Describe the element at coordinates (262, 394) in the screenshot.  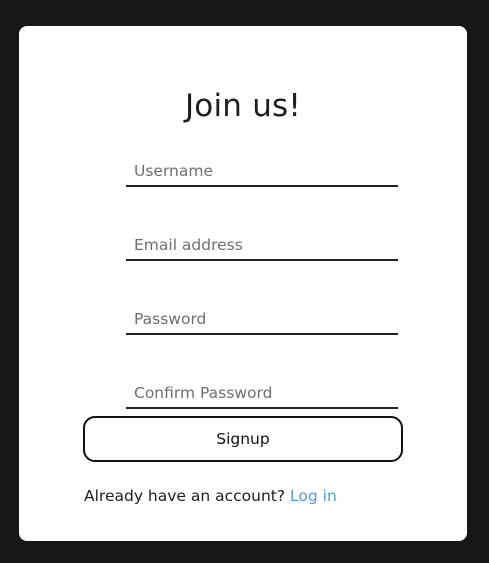
I see `confirm-password-input` at that location.